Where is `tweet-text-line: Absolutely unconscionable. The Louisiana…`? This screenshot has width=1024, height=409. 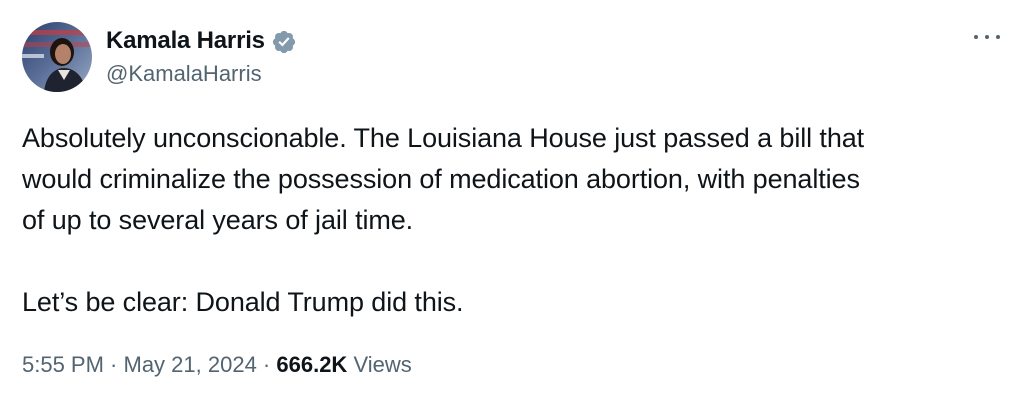 tweet-text-line: Absolutely unconscionable. The Louisiana… is located at coordinates (443, 138).